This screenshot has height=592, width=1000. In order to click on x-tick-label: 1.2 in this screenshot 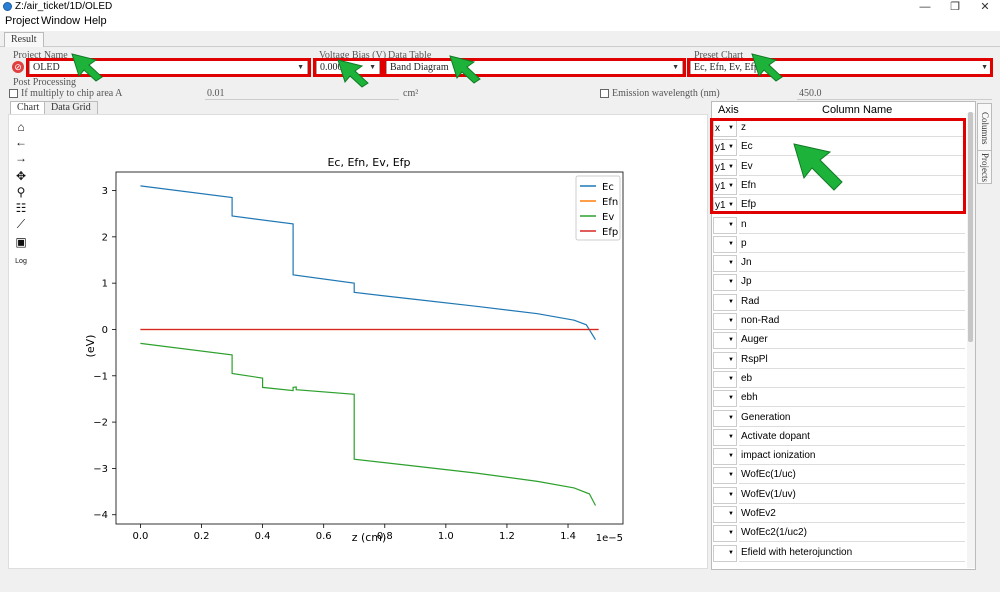, I will do `click(507, 536)`.